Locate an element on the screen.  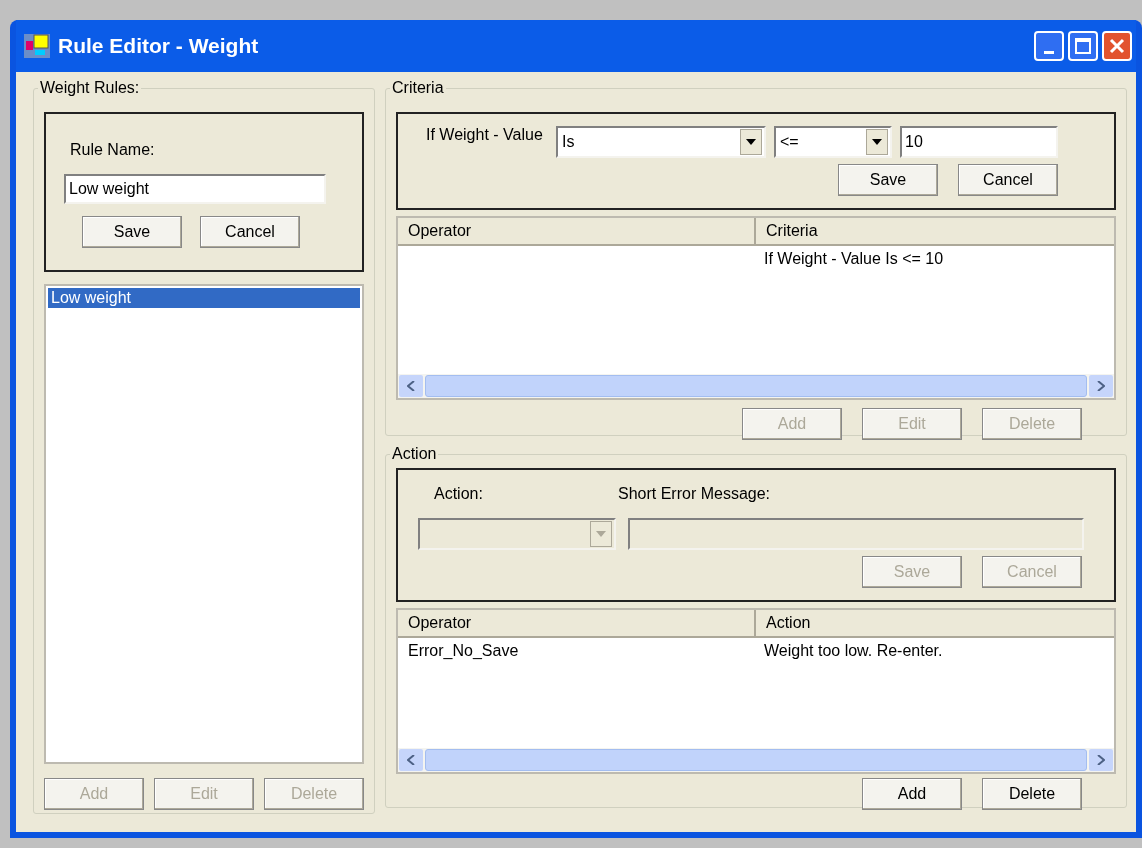
minimize-button is located at coordinates (1049, 46).